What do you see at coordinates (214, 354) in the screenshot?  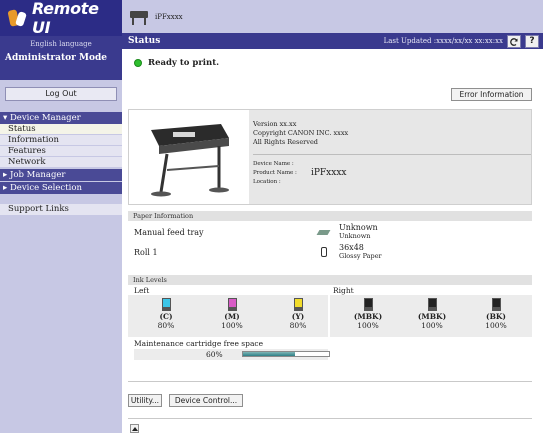 I see `maintenance-percent: 60%` at bounding box center [214, 354].